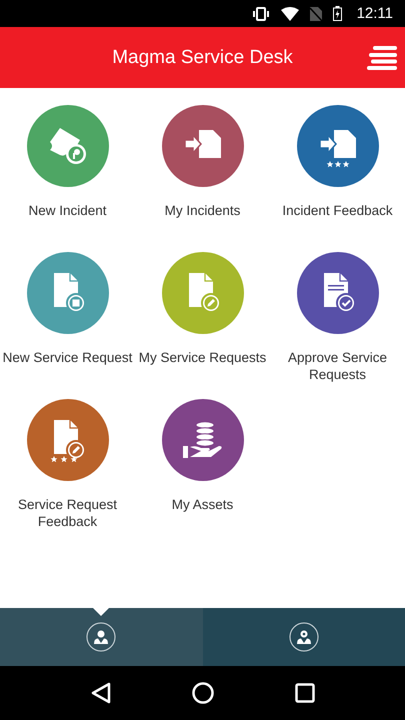 Image resolution: width=405 pixels, height=720 pixels. What do you see at coordinates (67, 357) in the screenshot?
I see `tile-label: New Service Request` at bounding box center [67, 357].